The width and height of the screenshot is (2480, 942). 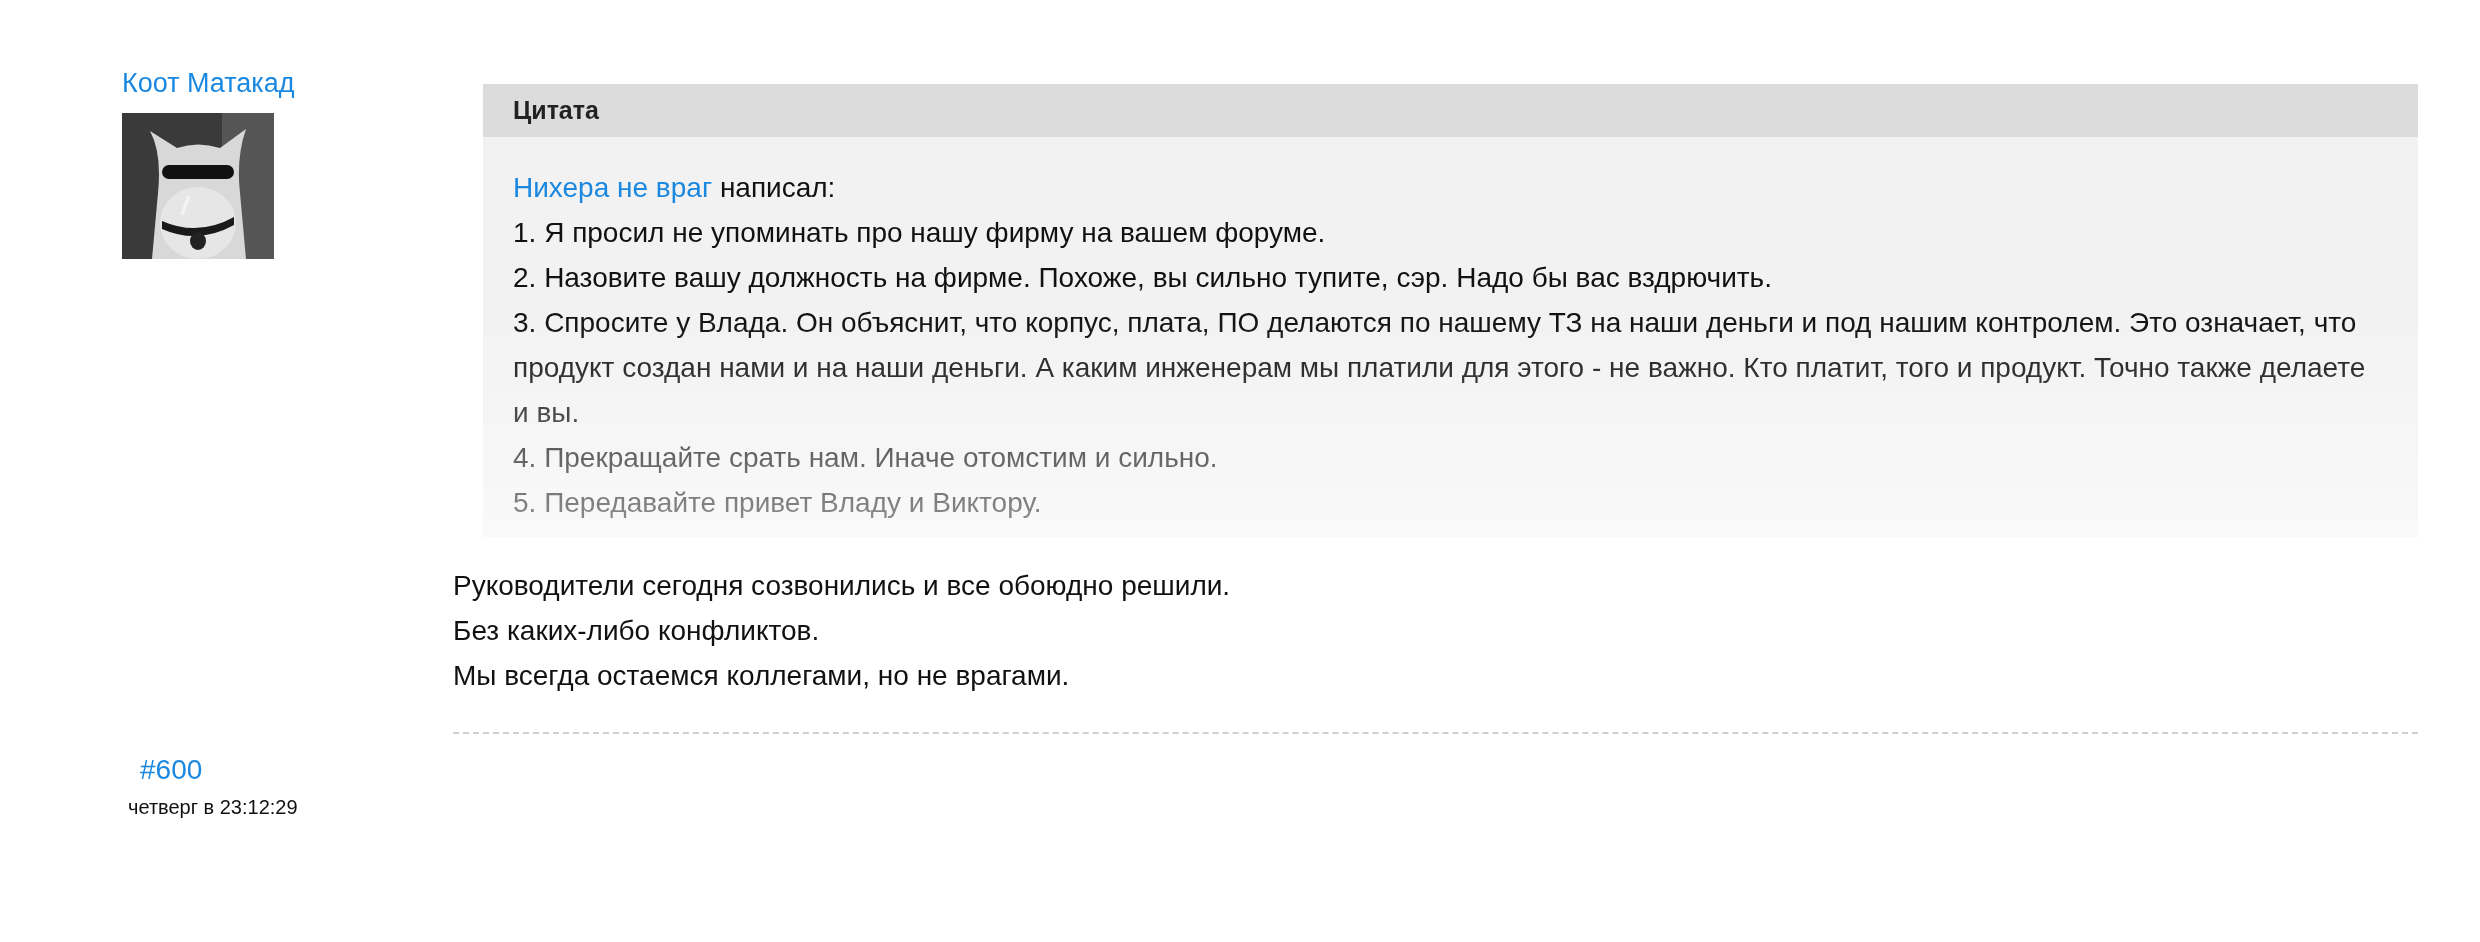 What do you see at coordinates (1440, 368) in the screenshot?
I see `quote-text: 3. Спросите у Влада. Он объяснит, что корпус, плата, ПО делаются по нашему ТЗ на наши деньги и под нашим контролем. Это означает, что продукт создан нами и на наши деньги. А каким инженерам мы платили для этого - не важно. Кто платит, того и продукт. Точно также делаете и вы.` at bounding box center [1440, 368].